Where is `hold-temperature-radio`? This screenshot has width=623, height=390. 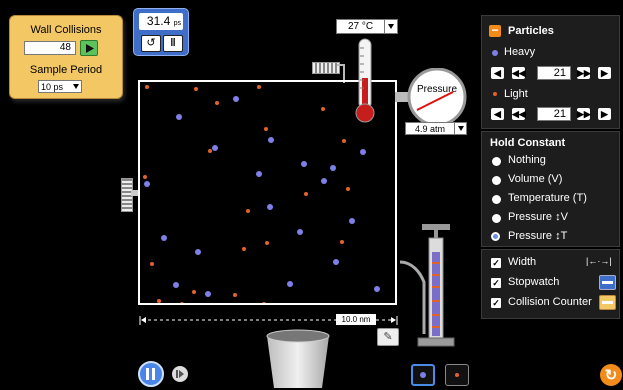
hold-temperature-radio is located at coordinates (496, 199).